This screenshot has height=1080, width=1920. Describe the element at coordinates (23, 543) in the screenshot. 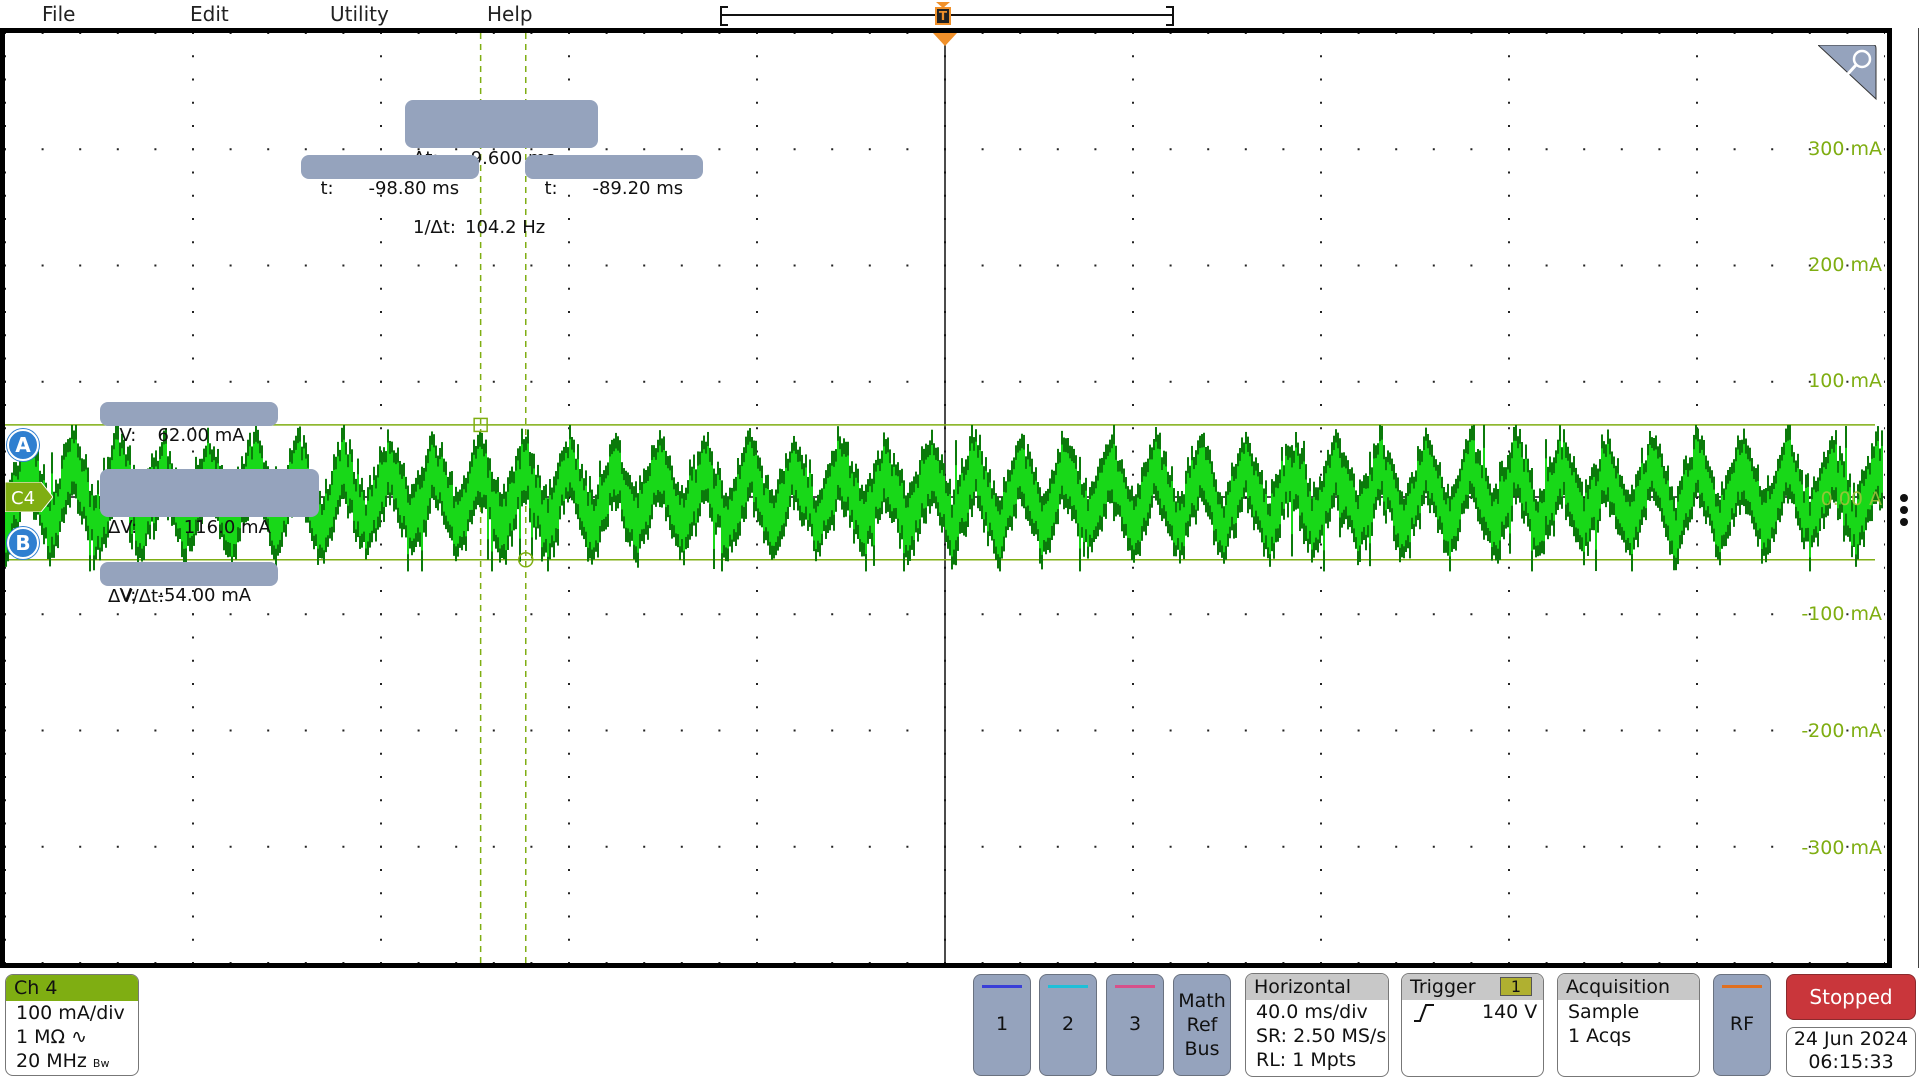

I see `cursor-b-badge: B` at that location.